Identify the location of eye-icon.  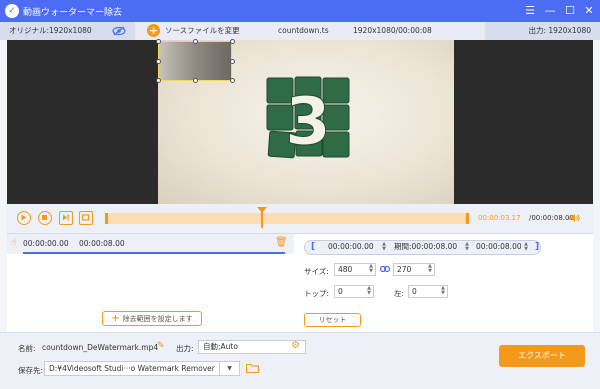
(119, 31).